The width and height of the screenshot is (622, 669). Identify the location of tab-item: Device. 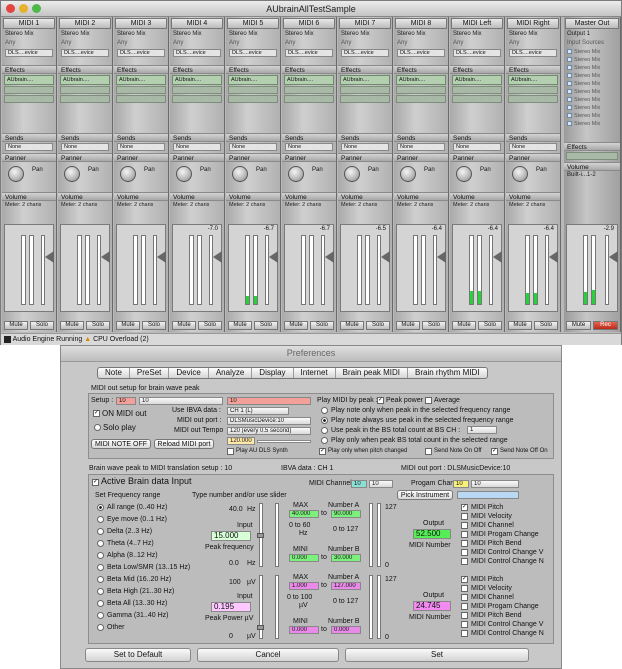
(189, 373).